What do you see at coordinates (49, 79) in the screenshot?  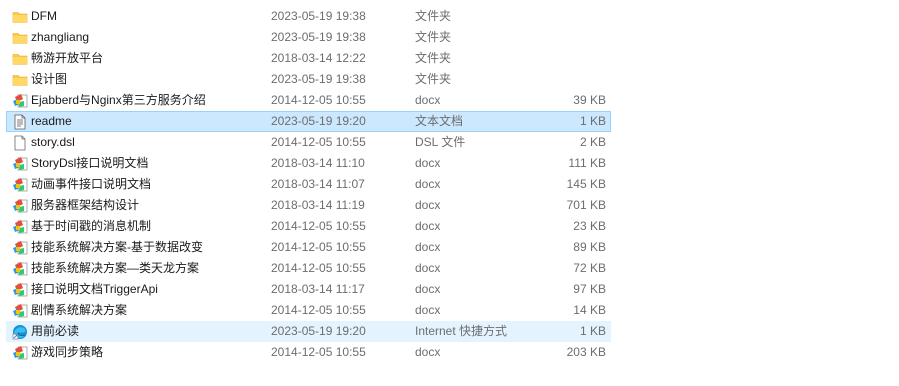 I see `file-name: 设计图` at bounding box center [49, 79].